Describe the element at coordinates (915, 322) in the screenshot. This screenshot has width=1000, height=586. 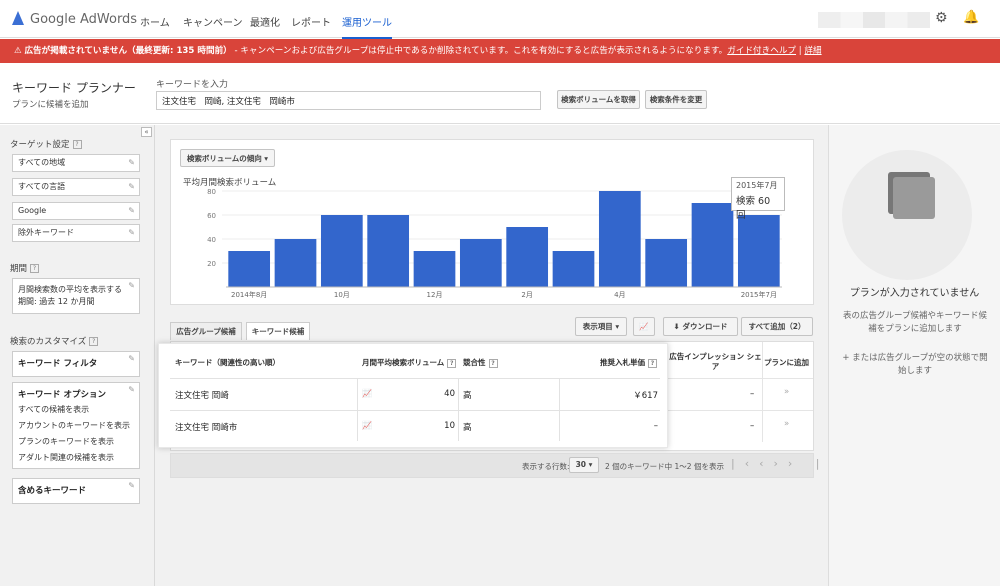
I see `empty-plan-description: 表の広告グループ候補やキーワード候補をプランに追加します` at that location.